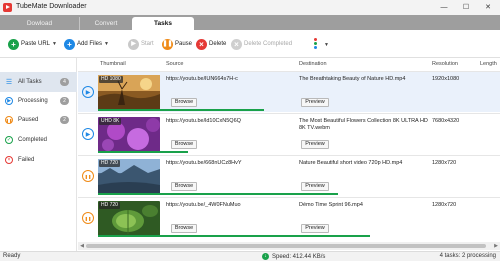  I want to click on column-header-resolution: Resolution, so click(445, 64).